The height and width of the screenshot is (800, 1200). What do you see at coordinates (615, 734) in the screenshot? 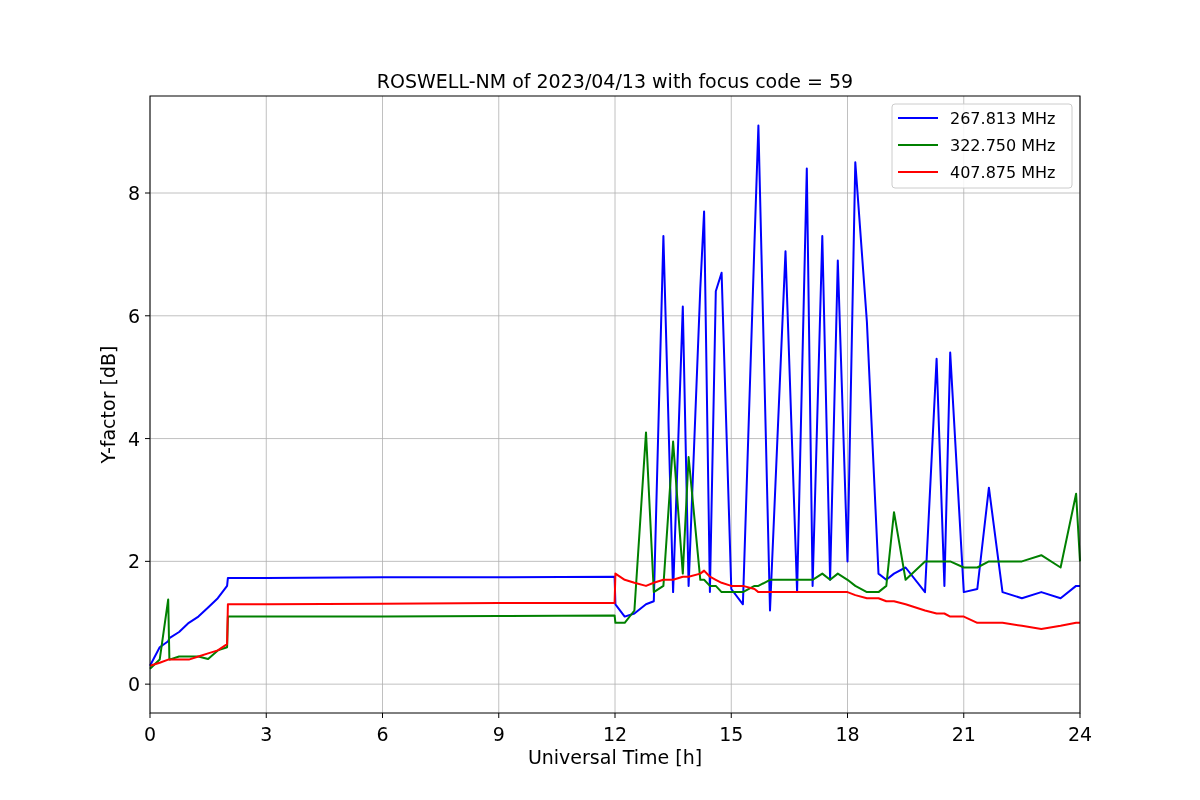
I see `x-tick-label: 12` at bounding box center [615, 734].